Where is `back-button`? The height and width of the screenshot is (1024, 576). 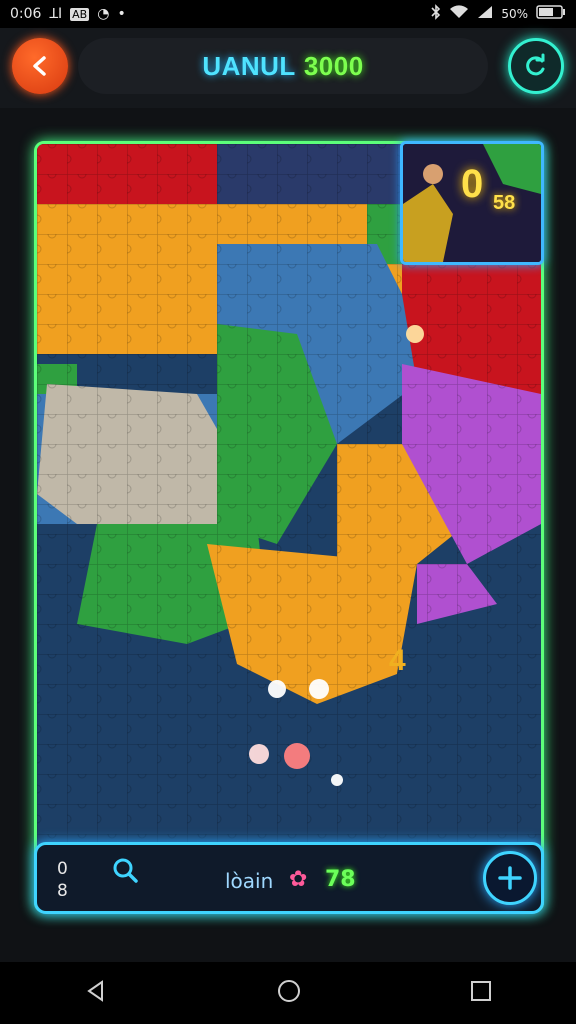 back-button is located at coordinates (40, 66).